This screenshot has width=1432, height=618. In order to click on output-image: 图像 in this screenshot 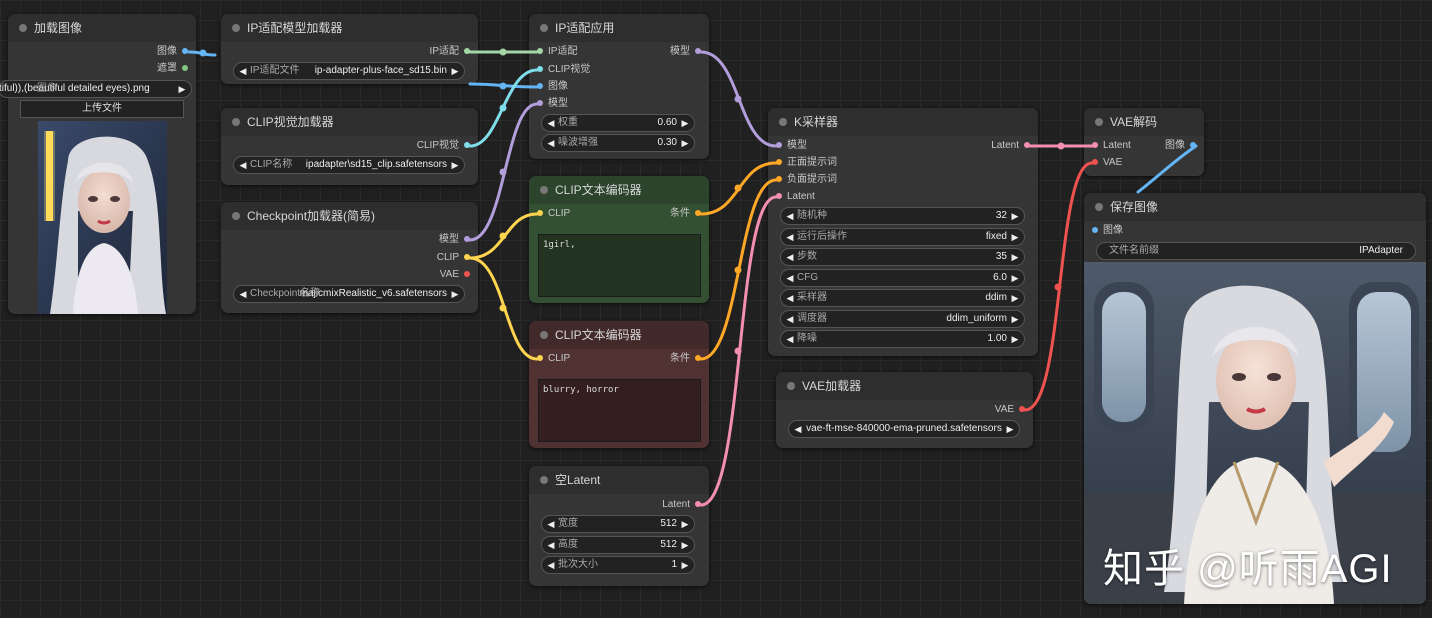, I will do `click(1180, 146)`.